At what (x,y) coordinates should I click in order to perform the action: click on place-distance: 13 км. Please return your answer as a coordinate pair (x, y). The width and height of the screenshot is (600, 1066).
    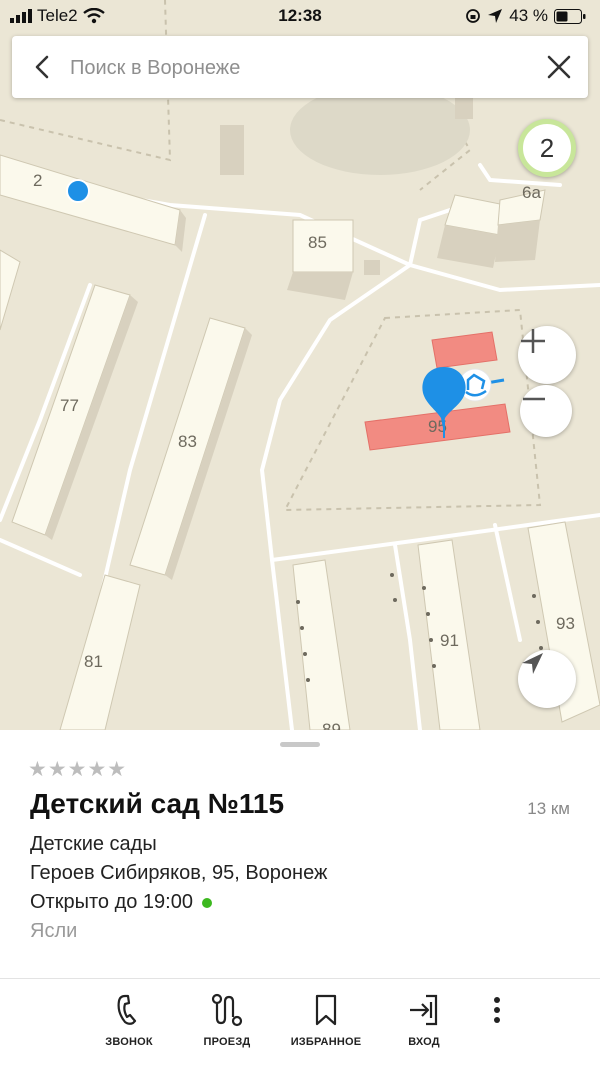
    Looking at the image, I should click on (548, 808).